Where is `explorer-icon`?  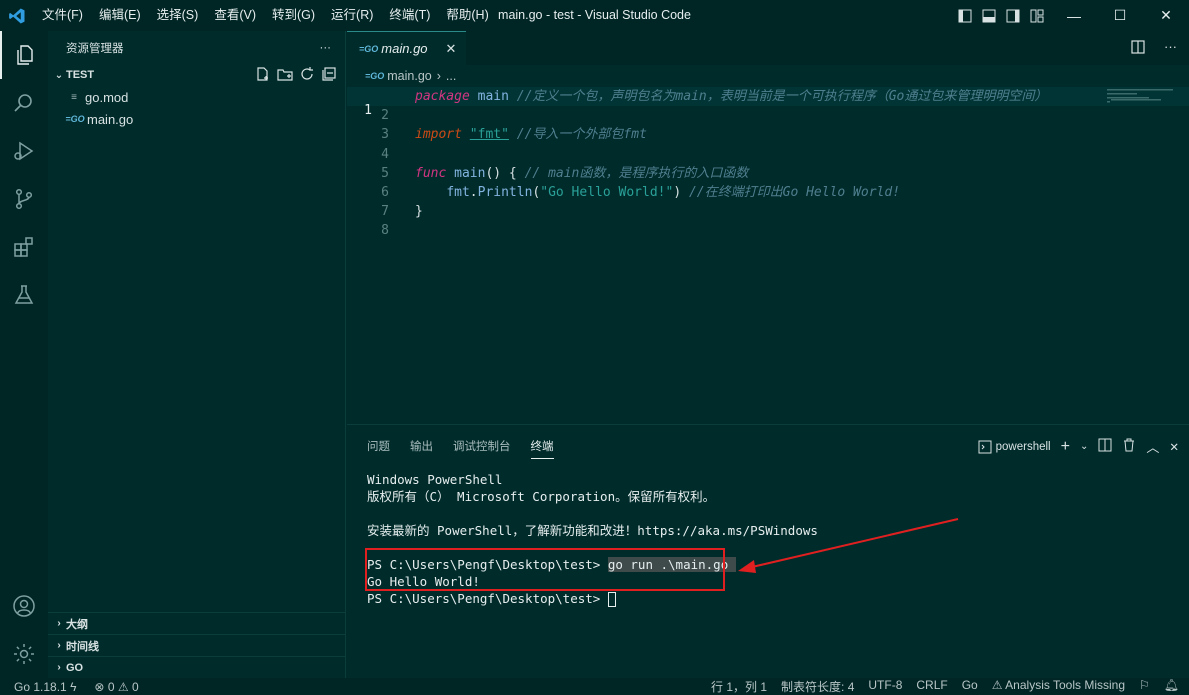
explorer-icon is located at coordinates (24, 55).